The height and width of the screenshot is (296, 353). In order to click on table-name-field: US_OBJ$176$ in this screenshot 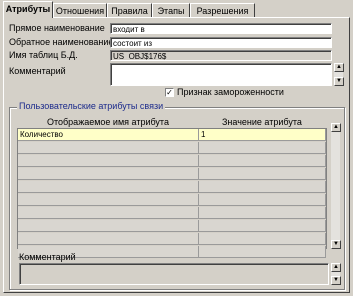, I will do `click(221, 55)`.